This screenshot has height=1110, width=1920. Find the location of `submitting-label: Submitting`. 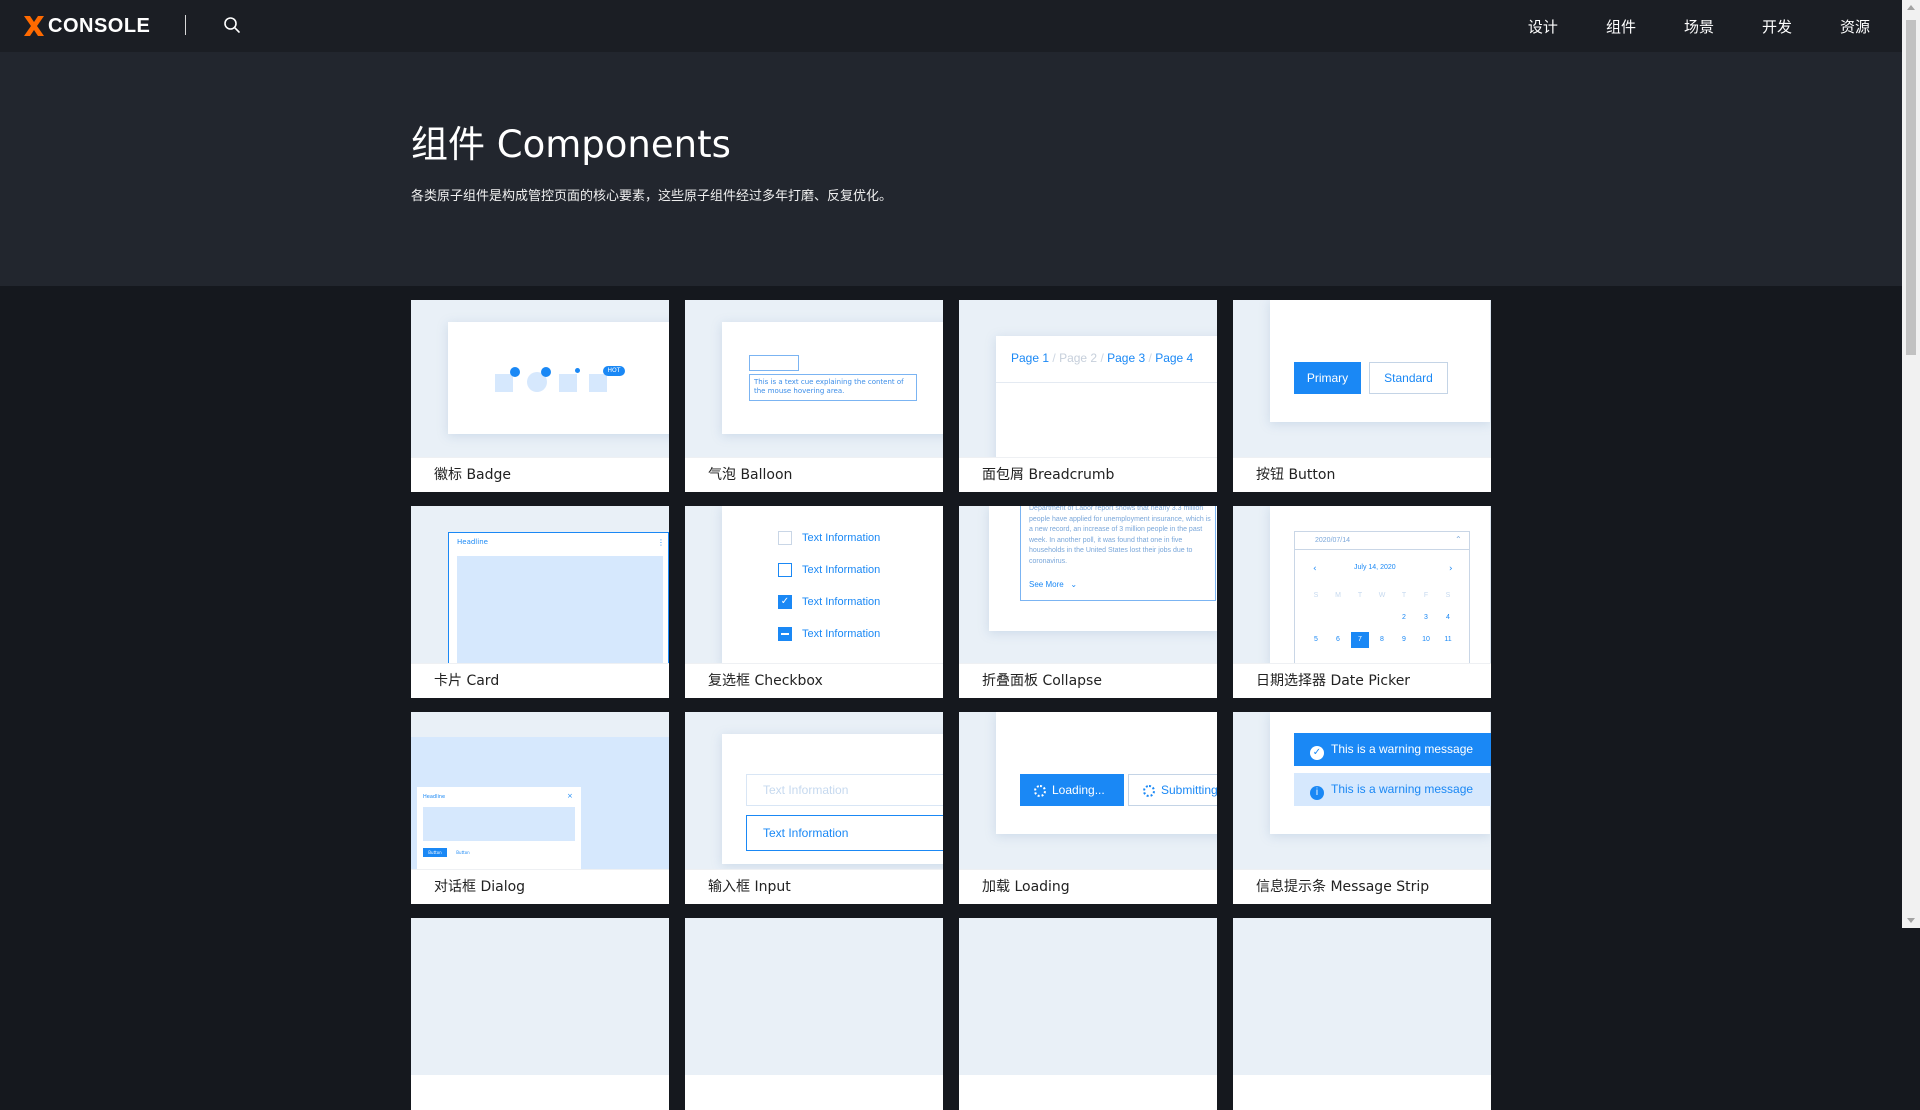

submitting-label: Submitting is located at coordinates (1189, 790).